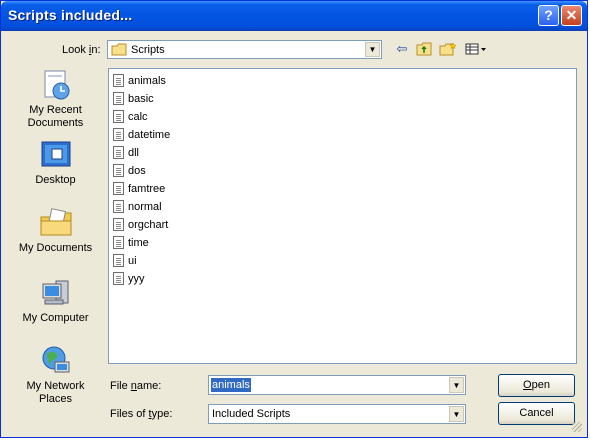 This screenshot has height=440, width=590. Describe the element at coordinates (337, 414) in the screenshot. I see `file-type-select: Included Scripts ▼` at that location.